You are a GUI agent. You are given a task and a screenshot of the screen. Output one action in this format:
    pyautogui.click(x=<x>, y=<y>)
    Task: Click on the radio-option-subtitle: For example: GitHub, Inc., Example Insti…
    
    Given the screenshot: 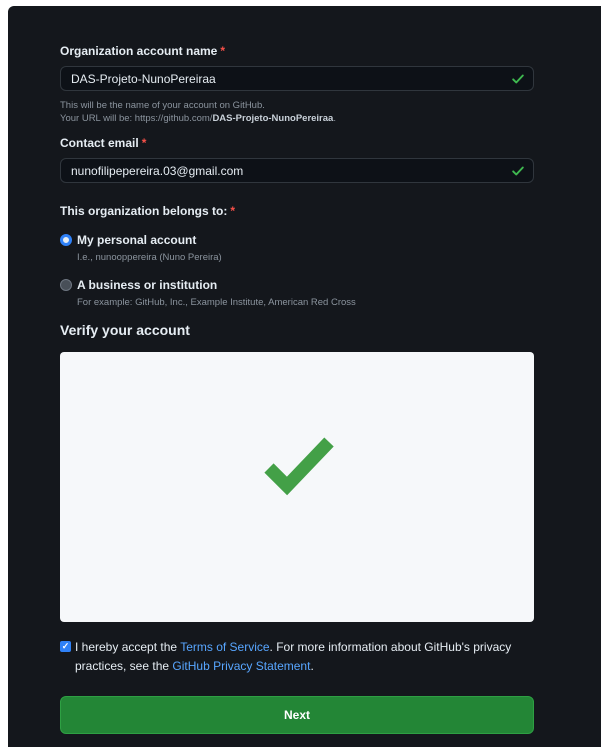 What is the action you would take?
    pyautogui.click(x=216, y=302)
    